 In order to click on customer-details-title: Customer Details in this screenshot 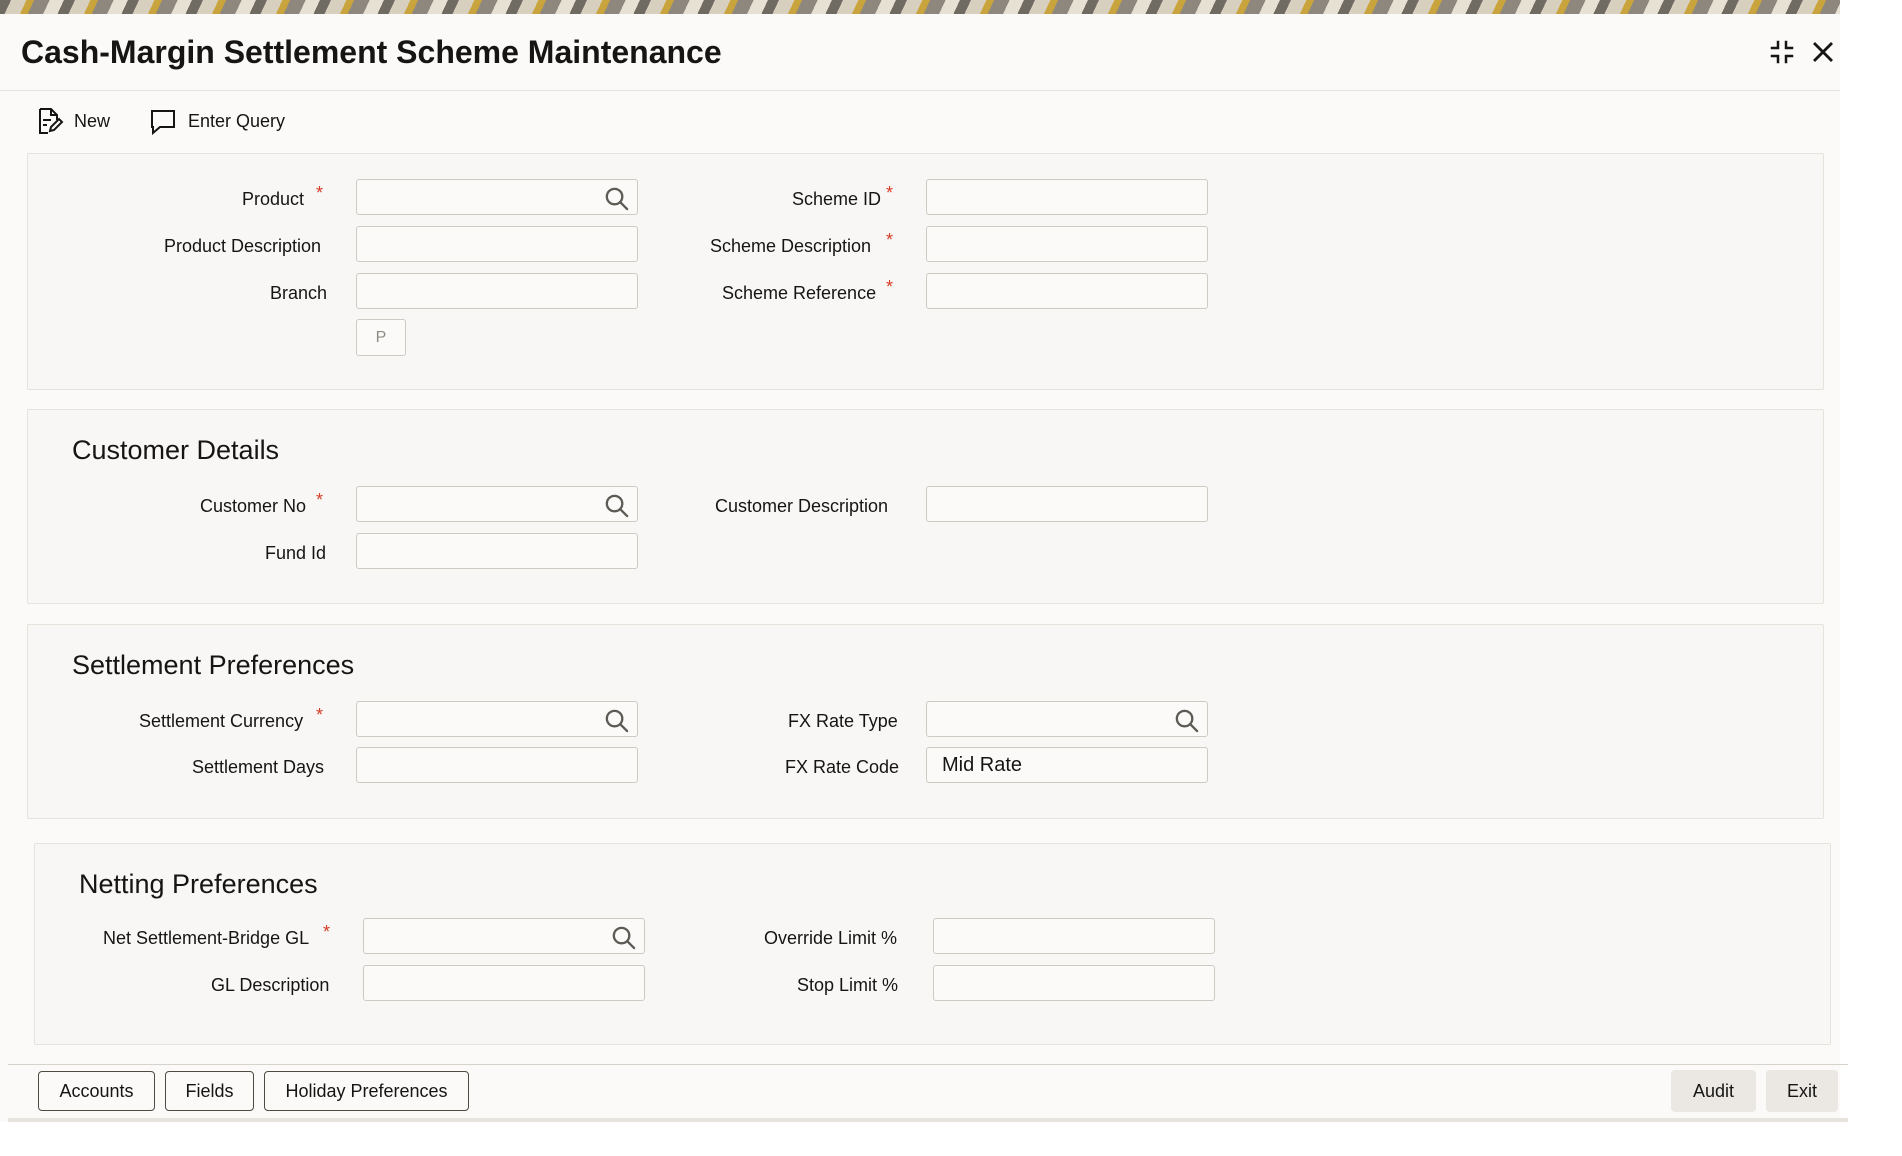, I will do `click(176, 450)`.